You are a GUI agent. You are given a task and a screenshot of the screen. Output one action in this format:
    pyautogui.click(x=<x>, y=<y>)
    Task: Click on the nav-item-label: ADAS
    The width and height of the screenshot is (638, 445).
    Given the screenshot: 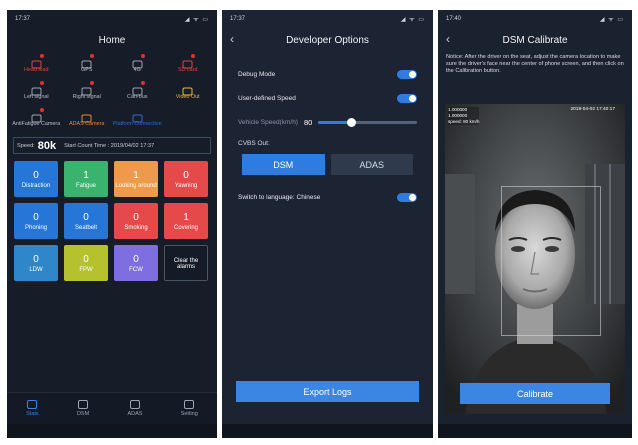 What is the action you would take?
    pyautogui.click(x=135, y=414)
    